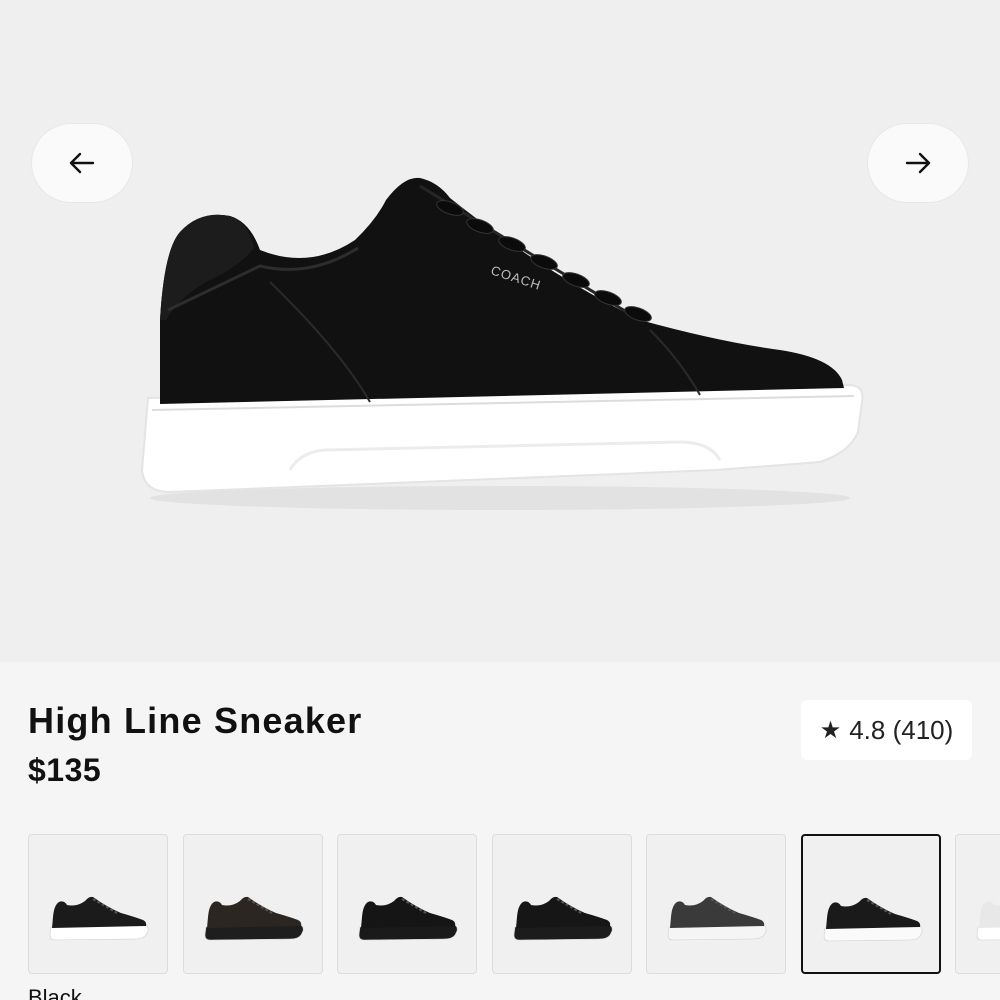  What do you see at coordinates (55, 992) in the screenshot?
I see `selected-color-label: Black` at bounding box center [55, 992].